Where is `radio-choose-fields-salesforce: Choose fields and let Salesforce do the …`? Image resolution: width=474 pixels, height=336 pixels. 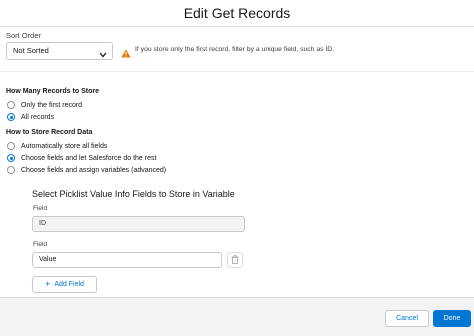 radio-choose-fields-salesforce: Choose fields and let Salesforce do the … is located at coordinates (81, 158).